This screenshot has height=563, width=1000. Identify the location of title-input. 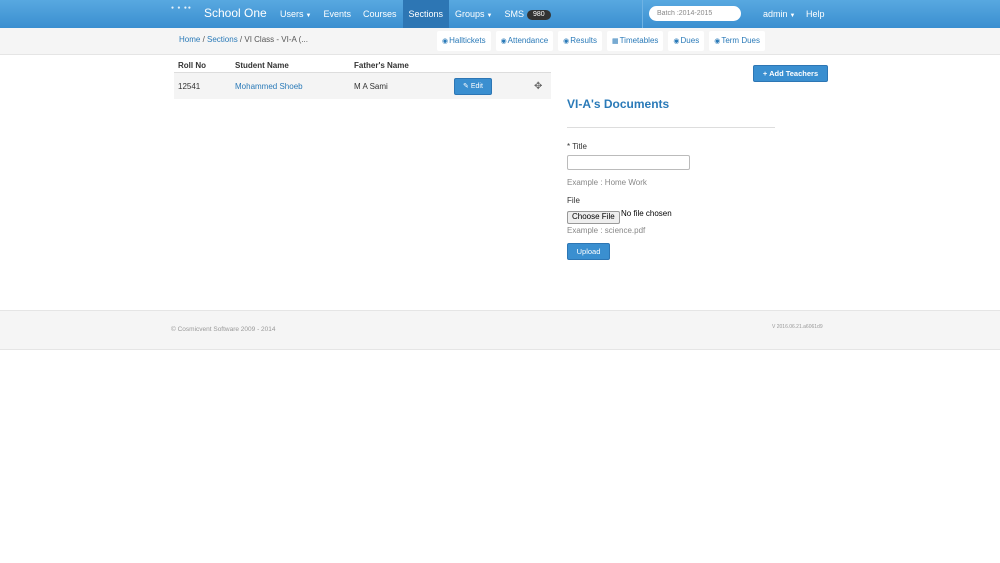
(628, 162).